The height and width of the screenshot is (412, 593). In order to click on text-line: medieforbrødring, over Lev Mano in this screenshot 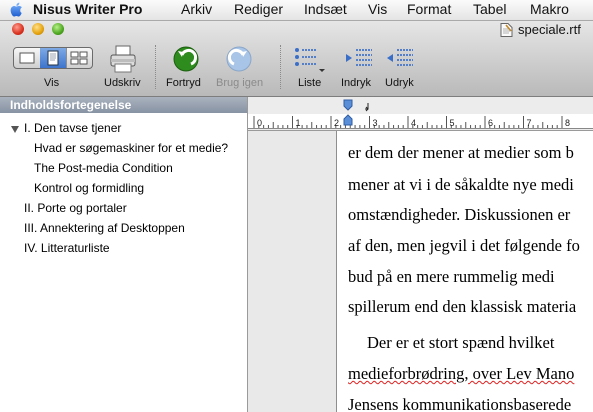, I will do `click(461, 373)`.